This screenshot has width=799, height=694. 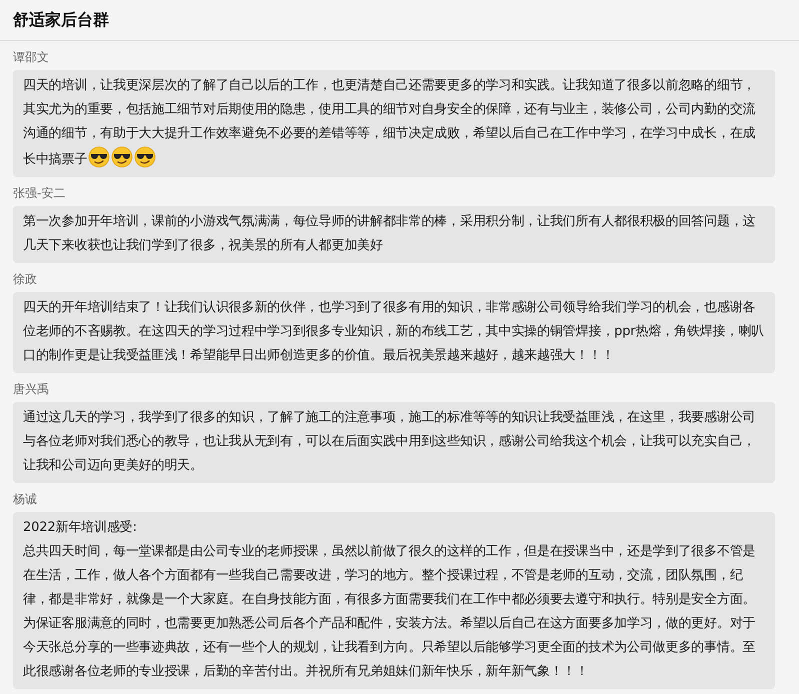 What do you see at coordinates (389, 442) in the screenshot?
I see `message-text: 通过这几天的学习，我学到了很多的知识，了解了施工的注意事项，施工的标准等等的知识让我受益匪浅，在这里，我要感谢公司与各位老师对我们悉心的教导，也让我从无到有，可以在后面实践中用到这些知识，感谢公司给我这个机会，让我可以充实自己，让我和公司迈向更美好的明天。` at bounding box center [389, 442].